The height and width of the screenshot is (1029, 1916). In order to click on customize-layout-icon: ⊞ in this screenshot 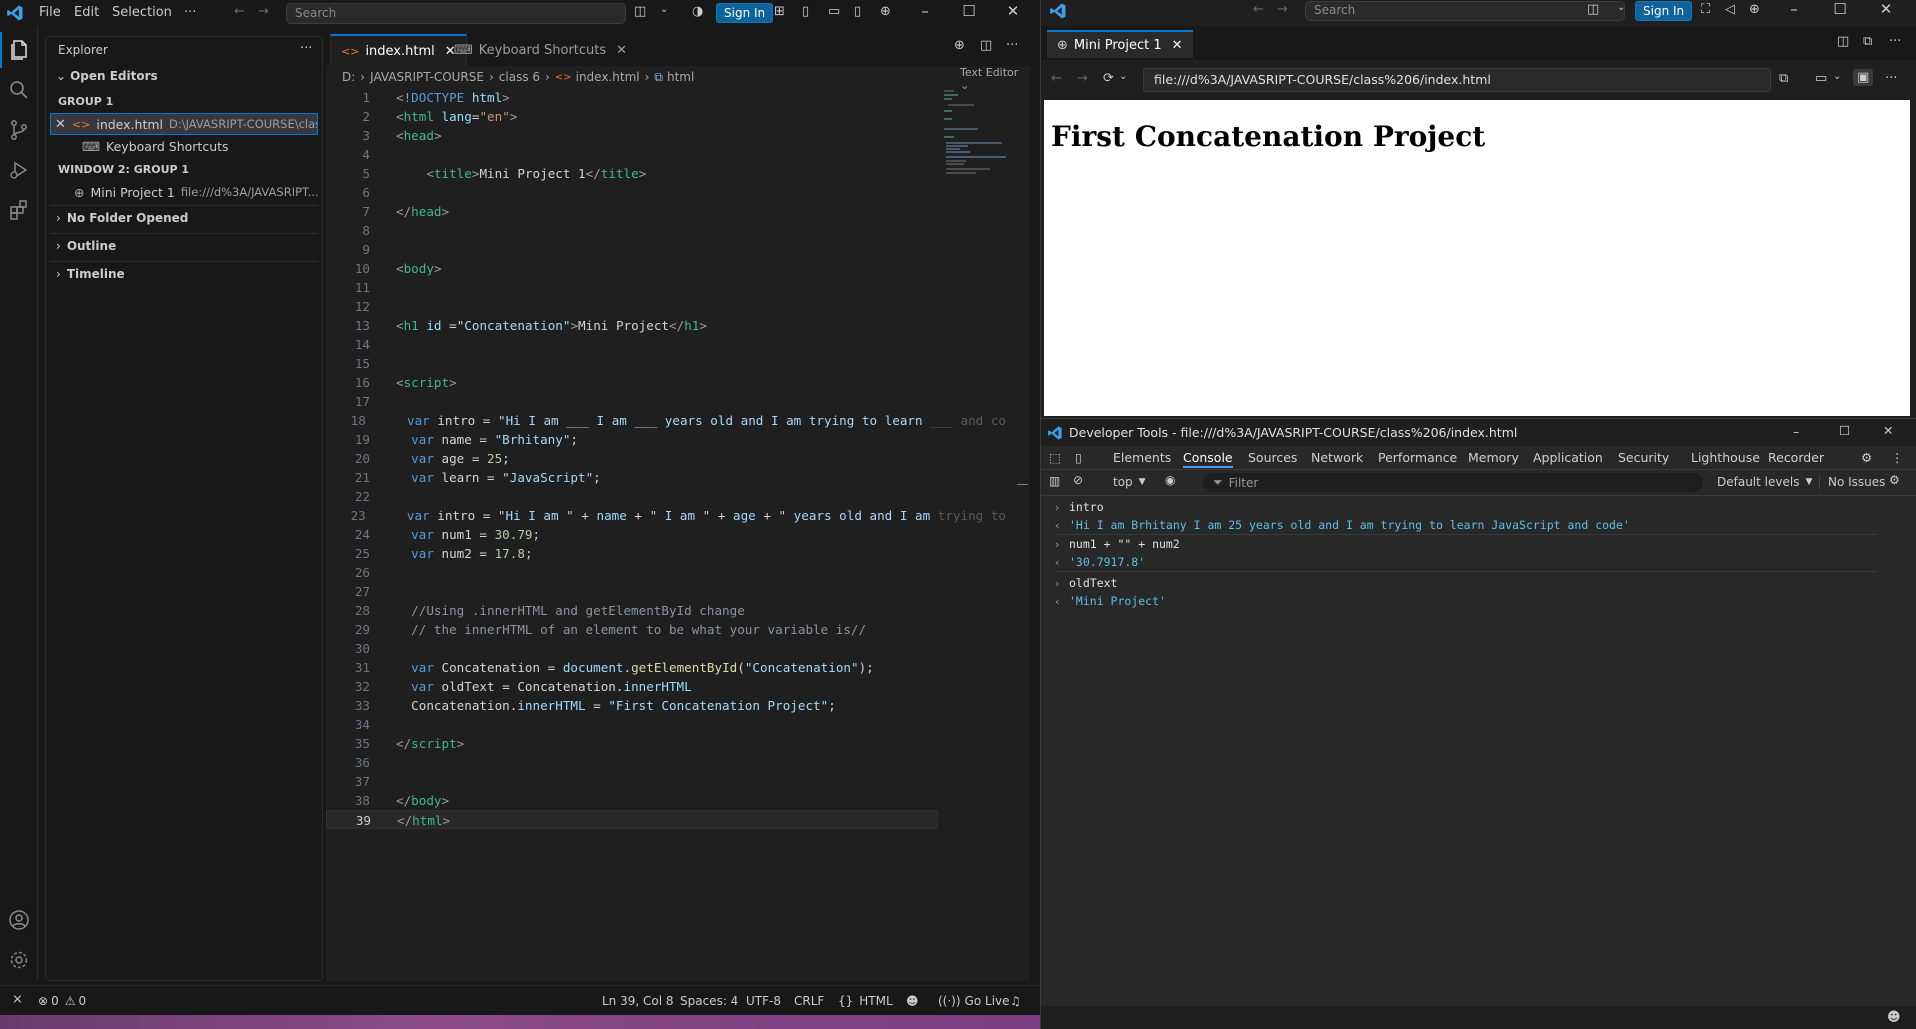, I will do `click(779, 11)`.